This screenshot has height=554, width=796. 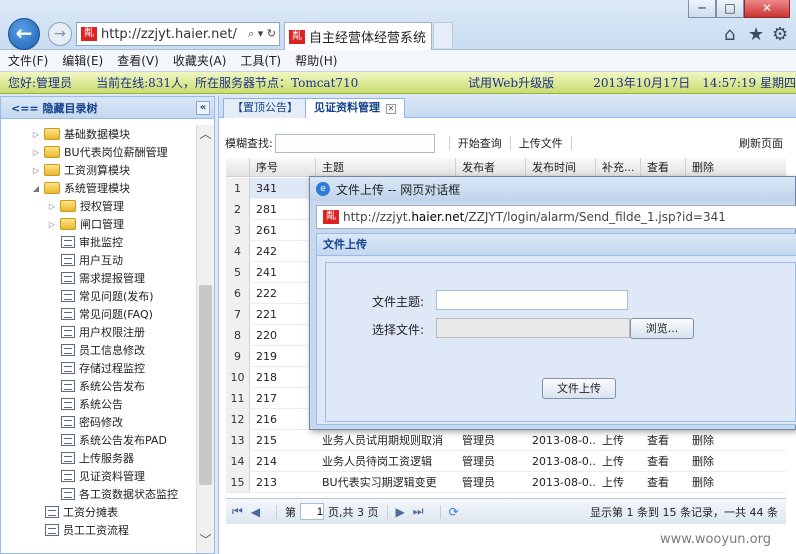 I want to click on cell-id: 219, so click(x=266, y=356).